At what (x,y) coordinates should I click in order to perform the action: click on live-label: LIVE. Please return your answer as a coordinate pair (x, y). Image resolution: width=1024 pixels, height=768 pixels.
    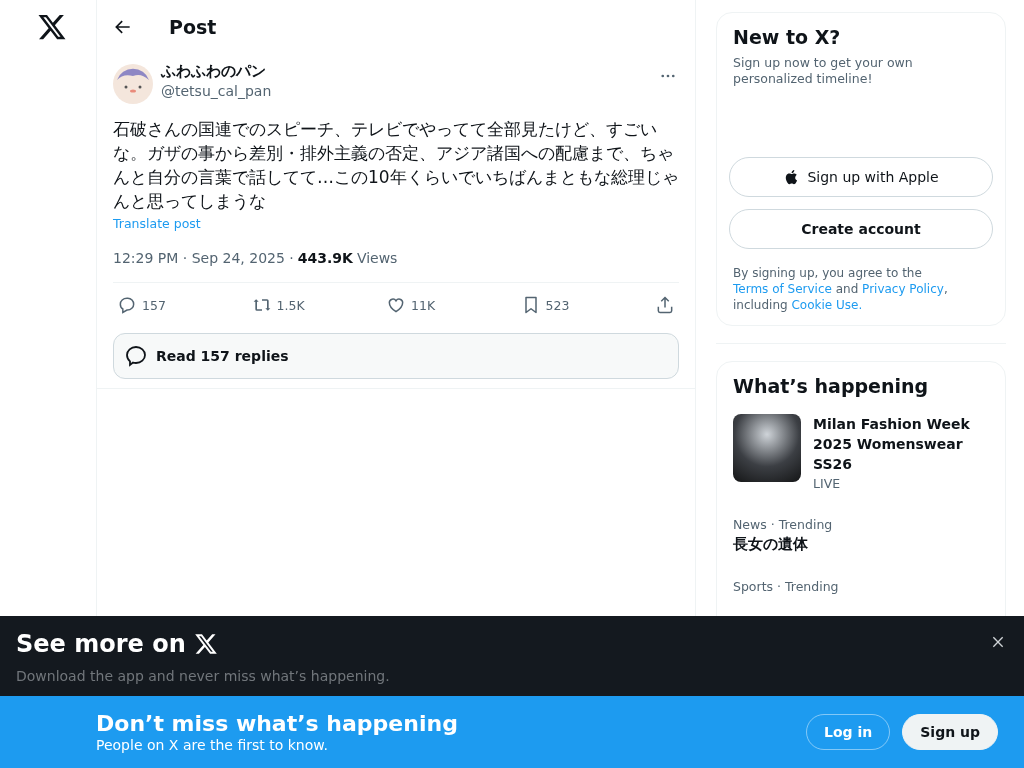
    Looking at the image, I should click on (827, 483).